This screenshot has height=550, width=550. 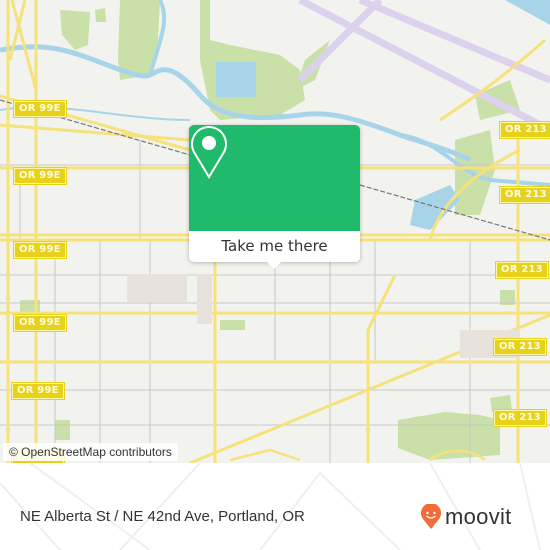 What do you see at coordinates (478, 516) in the screenshot?
I see `moovit-wordmark: moovit` at bounding box center [478, 516].